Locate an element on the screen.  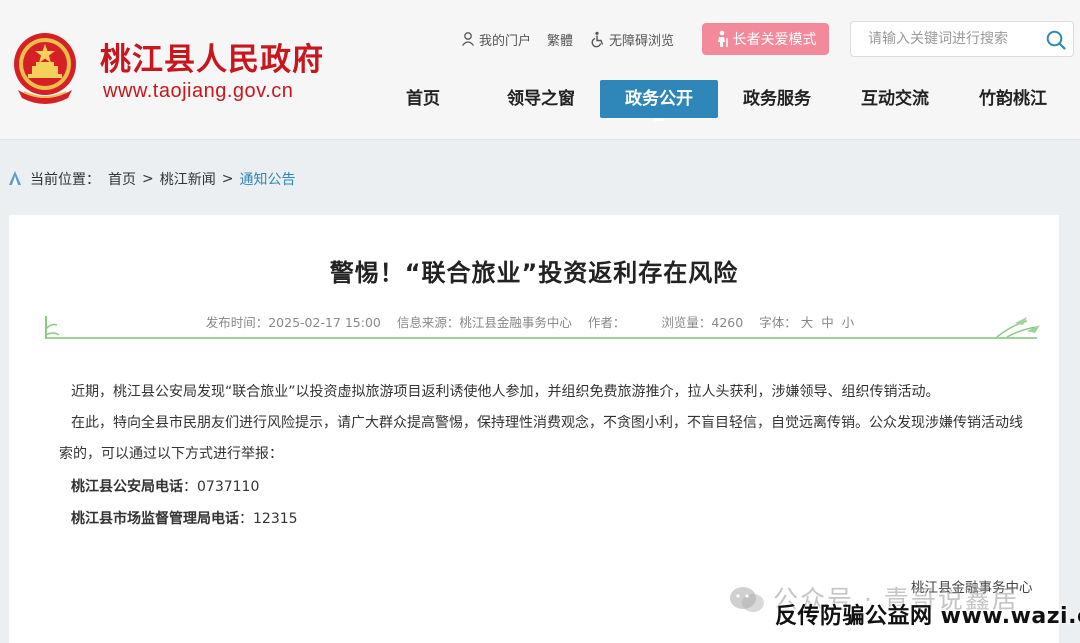
accessibility-link: 无障碍浏览 is located at coordinates (631, 39).